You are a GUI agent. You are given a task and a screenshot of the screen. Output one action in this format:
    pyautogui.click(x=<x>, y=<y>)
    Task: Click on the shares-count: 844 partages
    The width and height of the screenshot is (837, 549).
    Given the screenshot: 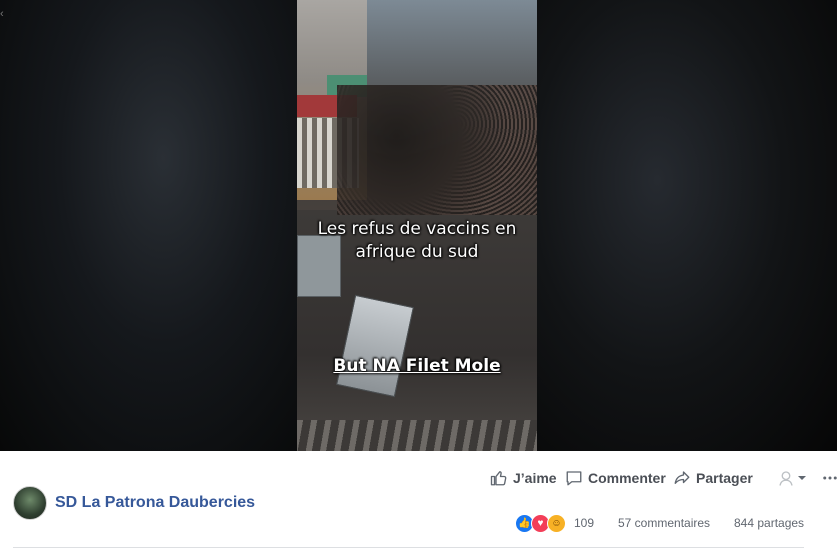 What is the action you would take?
    pyautogui.click(x=769, y=523)
    